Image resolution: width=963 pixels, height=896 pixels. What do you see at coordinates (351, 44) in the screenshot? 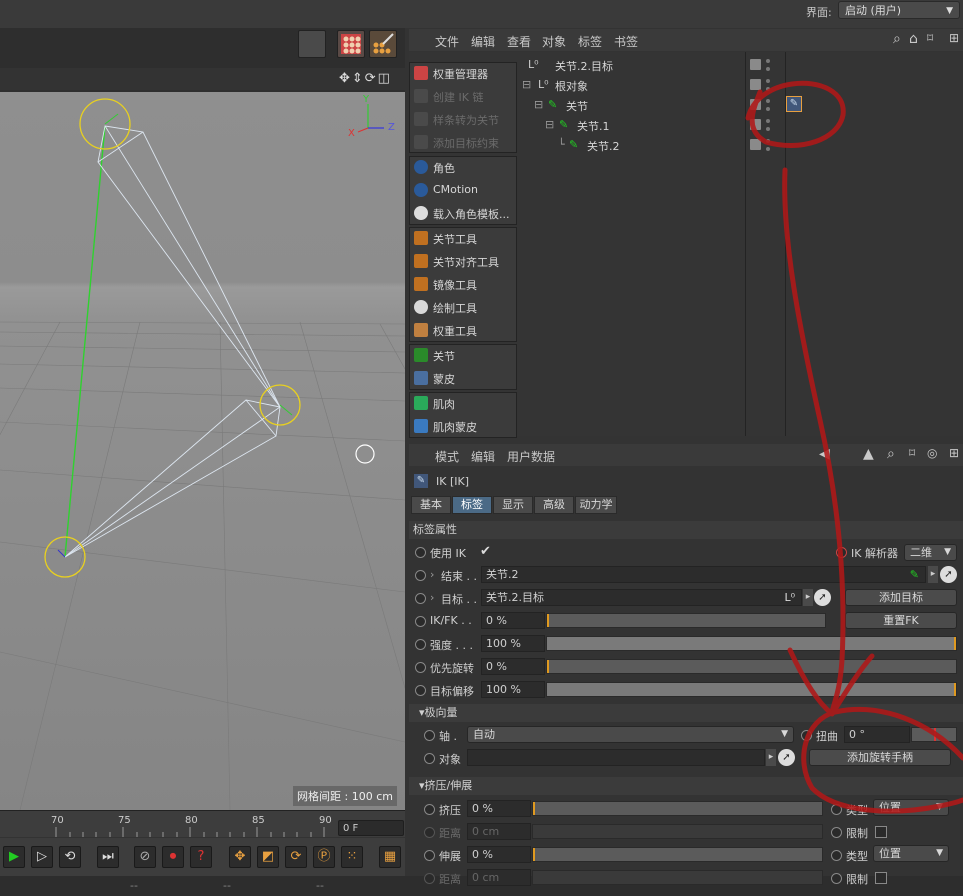
I see `weight-manager-toolbar-icon` at bounding box center [351, 44].